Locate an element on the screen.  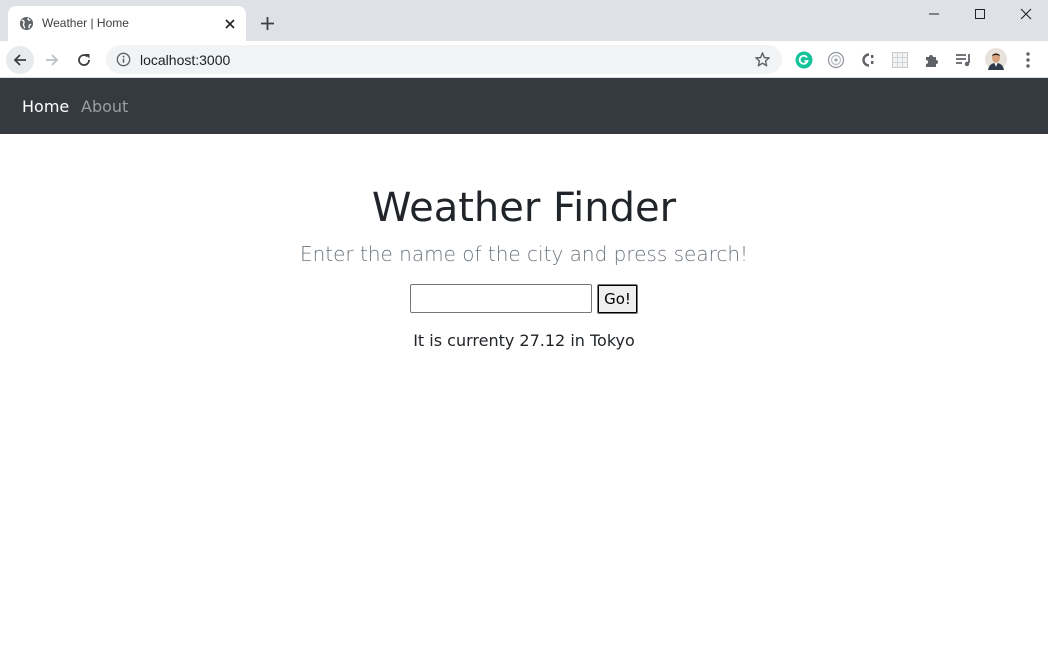
forward-button is located at coordinates (52, 60).